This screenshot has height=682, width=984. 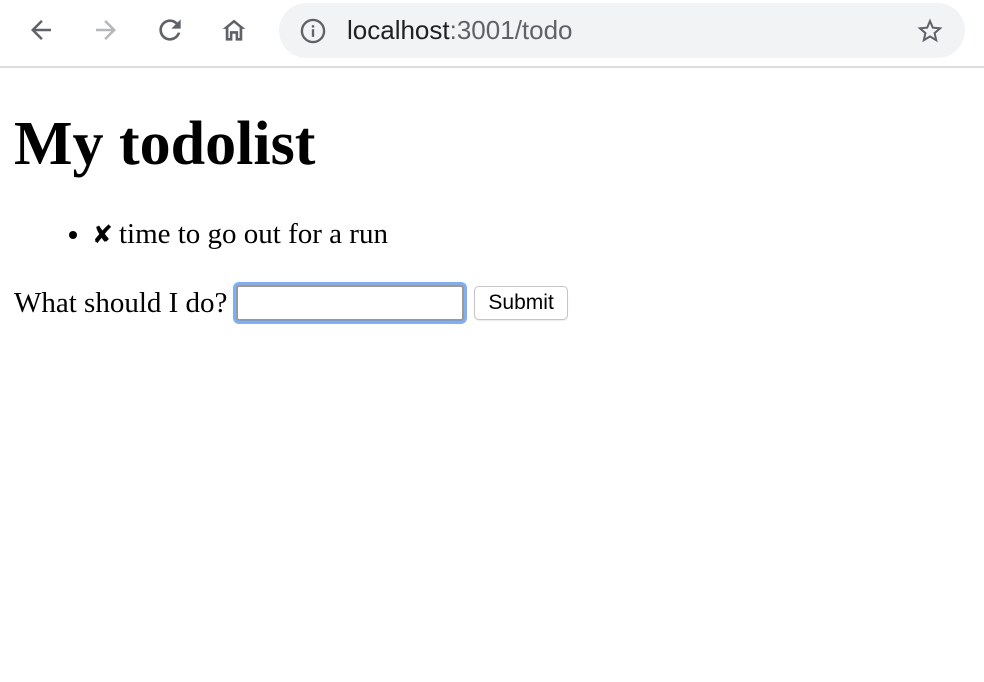 I want to click on add-todo-form: What should I do? Submit, so click(x=494, y=303).